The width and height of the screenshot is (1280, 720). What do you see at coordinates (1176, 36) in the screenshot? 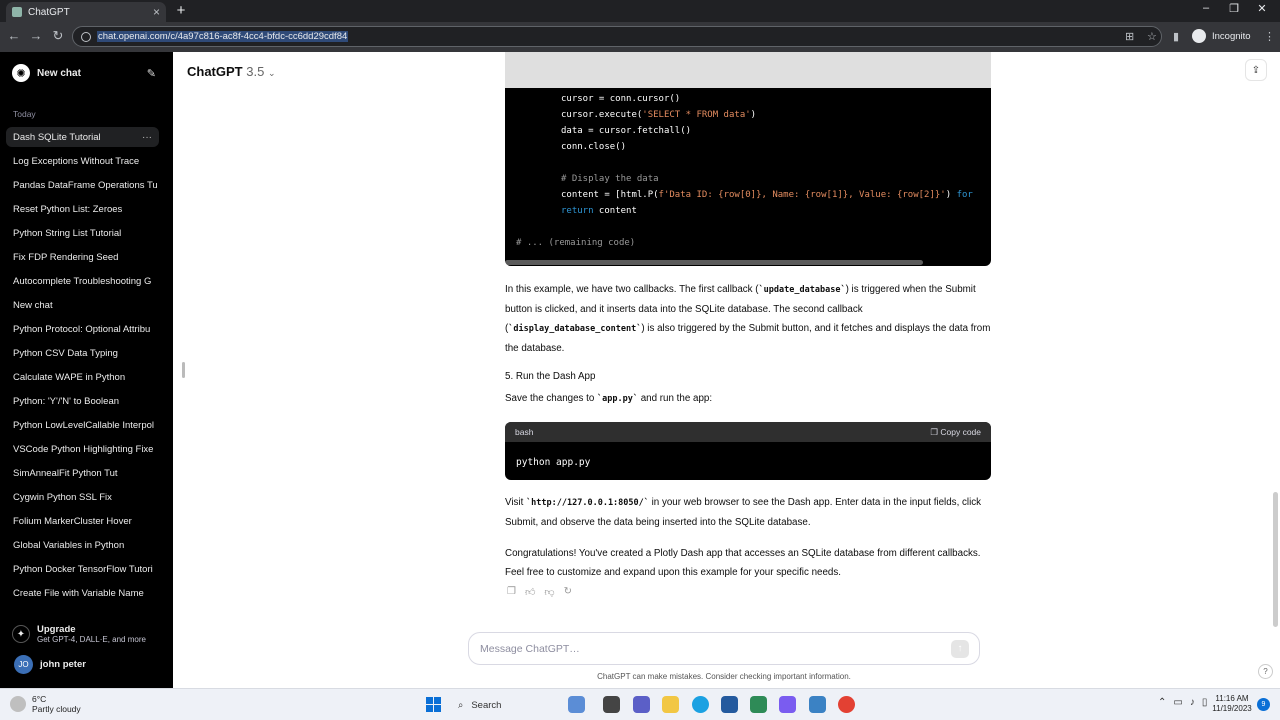
I see `side-panel-icon: ▮` at bounding box center [1176, 36].